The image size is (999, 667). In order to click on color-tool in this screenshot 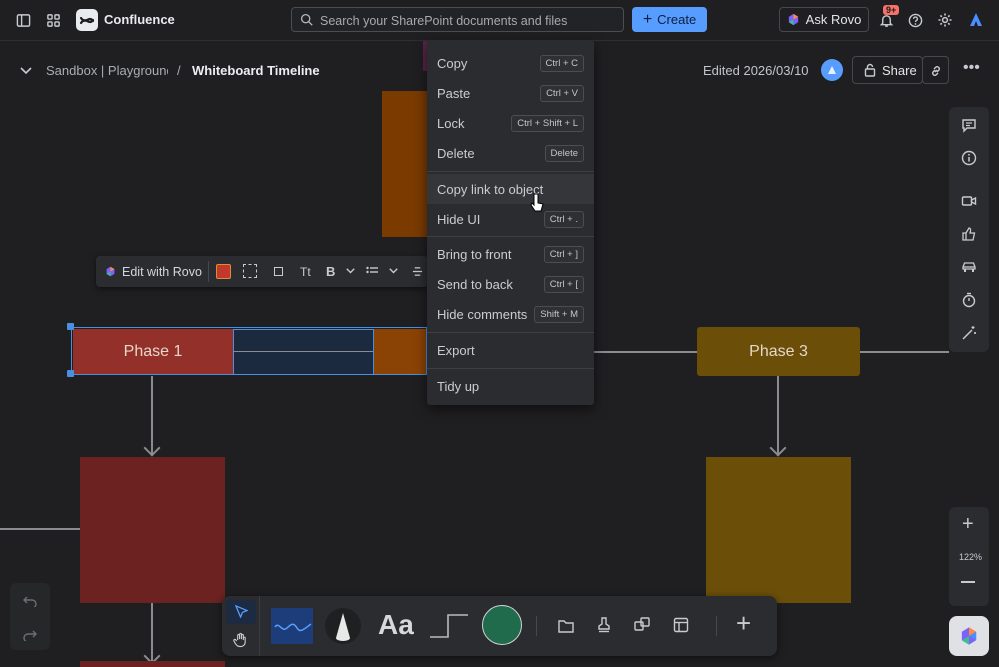, I will do `click(502, 625)`.